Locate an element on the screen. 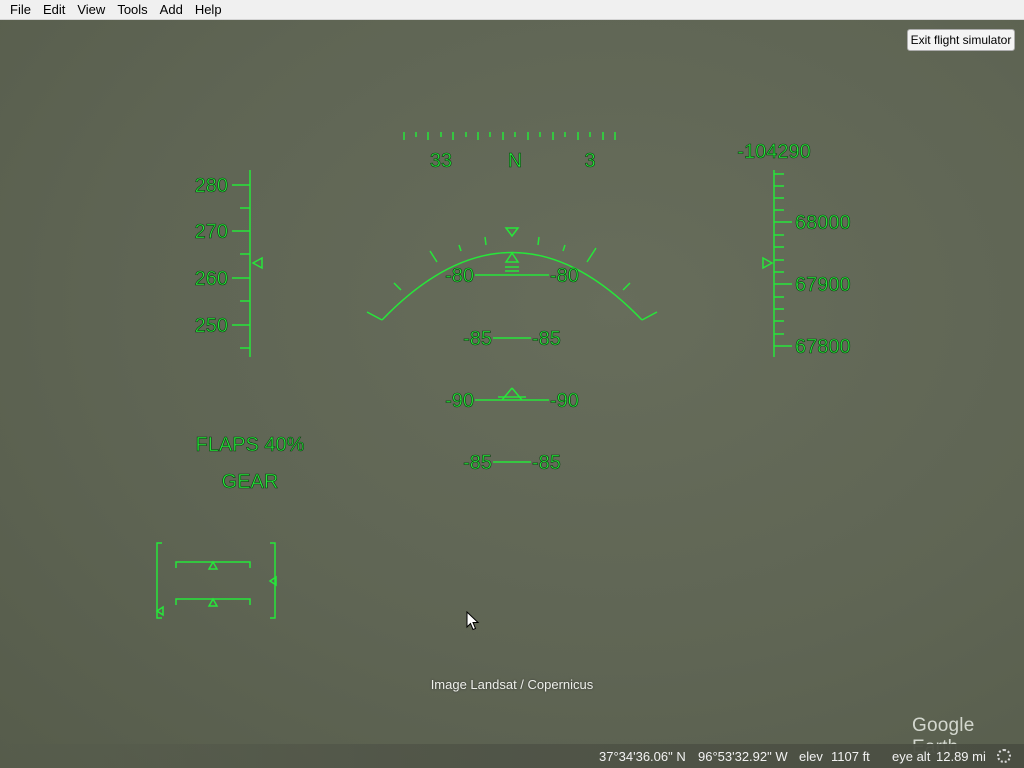  pitch-label-left: -80 is located at coordinates (459, 276).